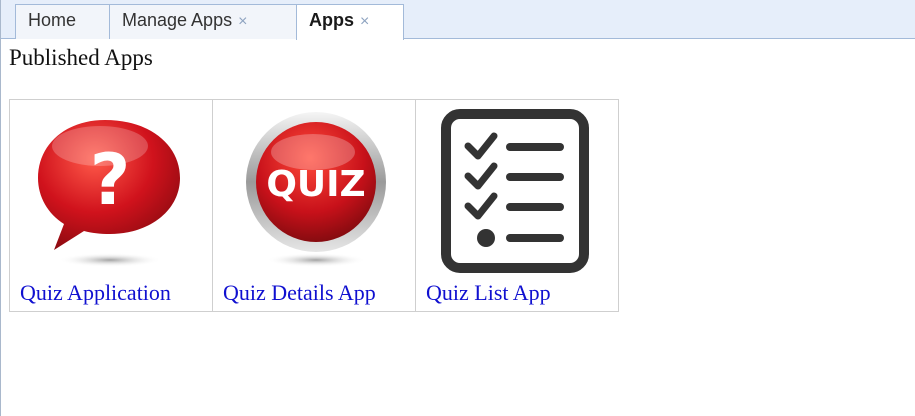 The image size is (915, 416). I want to click on app-tile-quiz-list-app: Quiz List App, so click(517, 205).